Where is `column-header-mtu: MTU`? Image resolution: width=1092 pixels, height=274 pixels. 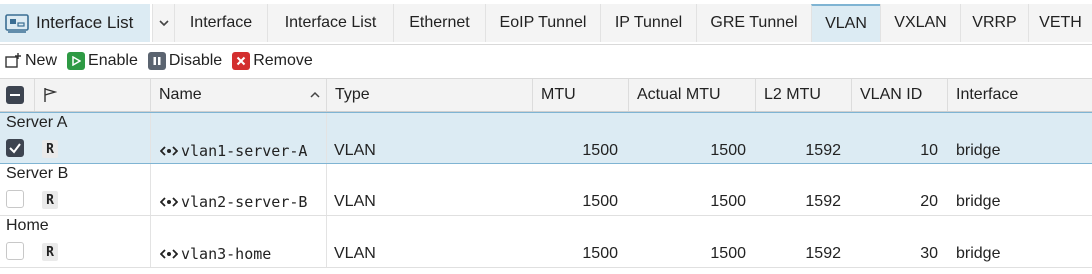
column-header-mtu: MTU is located at coordinates (580, 95).